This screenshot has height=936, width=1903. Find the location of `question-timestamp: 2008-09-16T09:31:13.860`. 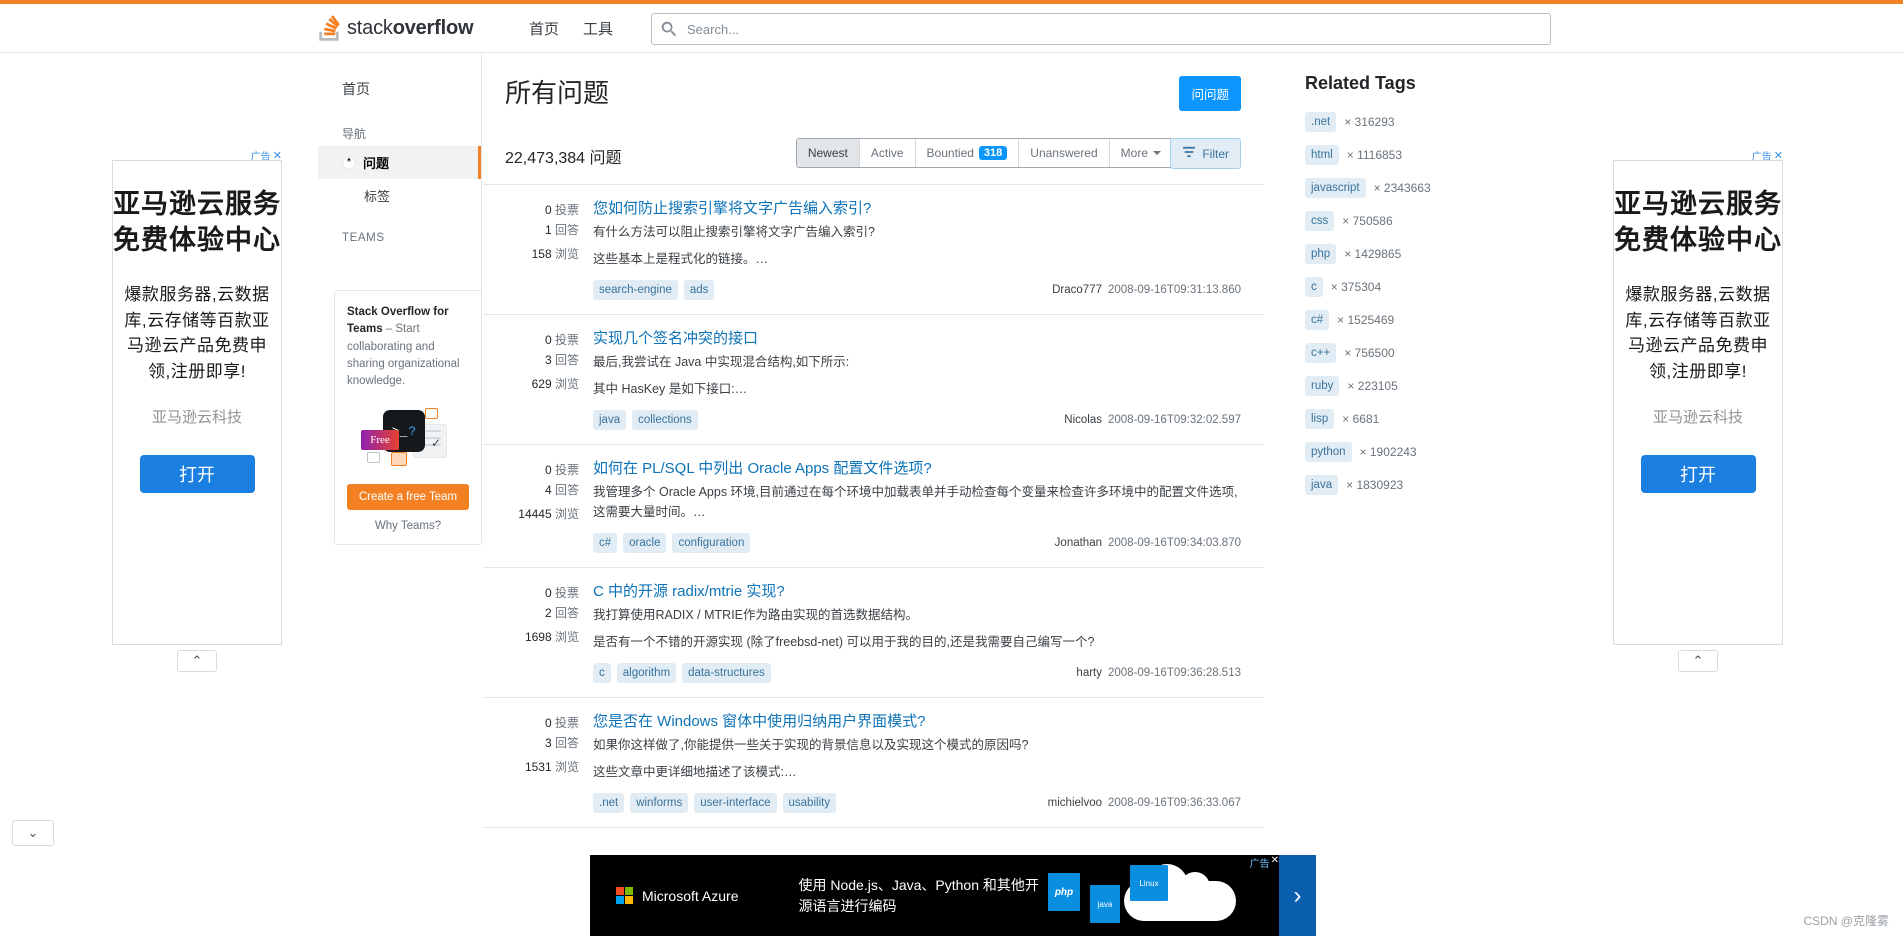

question-timestamp: 2008-09-16T09:31:13.860 is located at coordinates (1174, 290).